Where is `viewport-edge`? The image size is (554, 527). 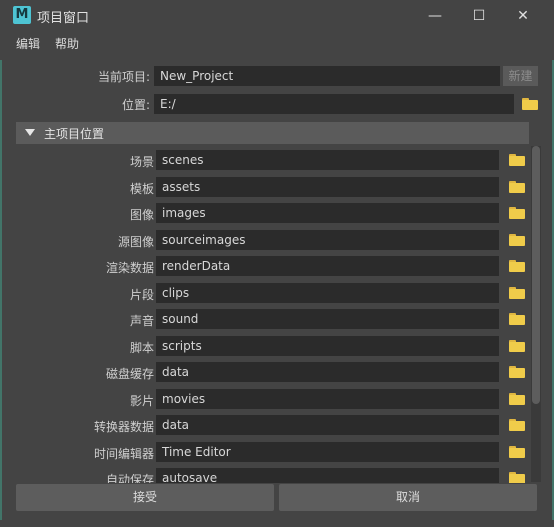 viewport-edge is located at coordinates (1, 290).